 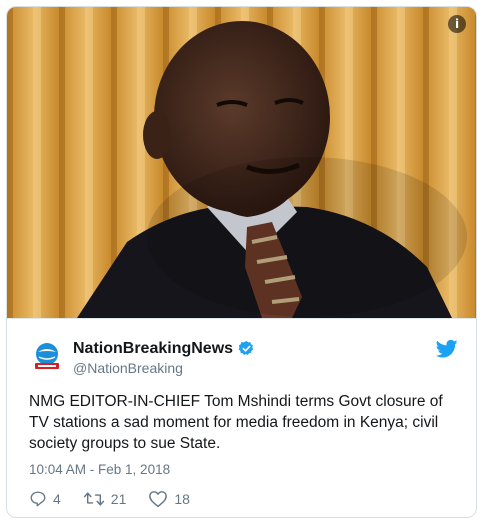 What do you see at coordinates (38, 499) in the screenshot?
I see `reply-icon` at bounding box center [38, 499].